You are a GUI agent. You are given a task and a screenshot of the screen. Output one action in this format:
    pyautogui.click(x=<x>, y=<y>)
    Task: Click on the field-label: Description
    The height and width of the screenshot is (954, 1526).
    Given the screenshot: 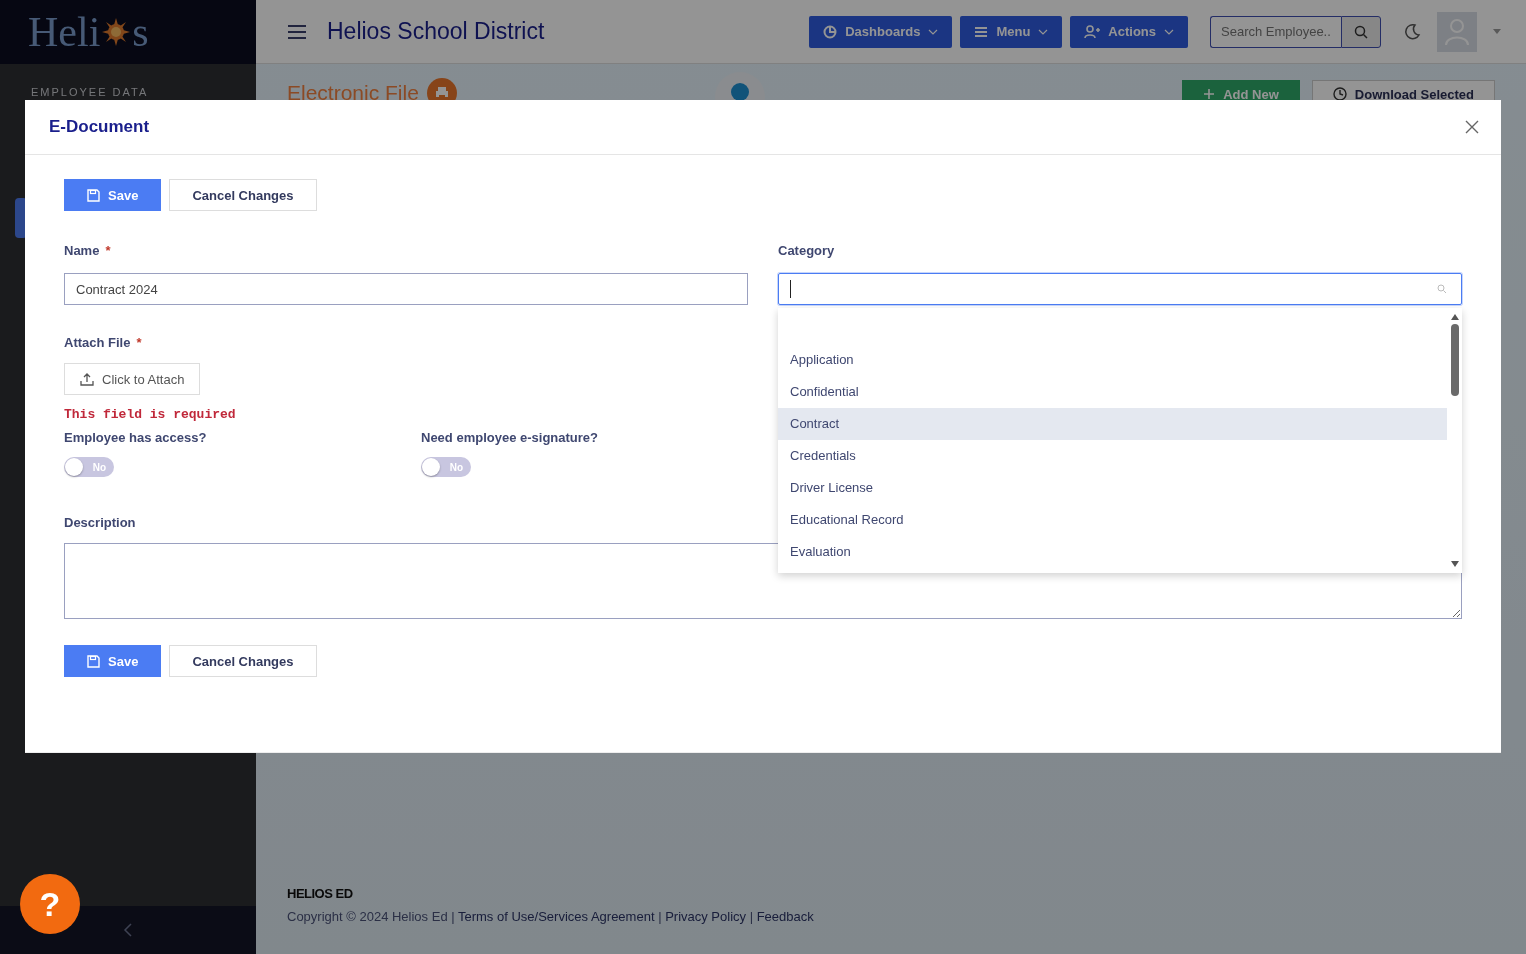 What is the action you would take?
    pyautogui.click(x=100, y=523)
    